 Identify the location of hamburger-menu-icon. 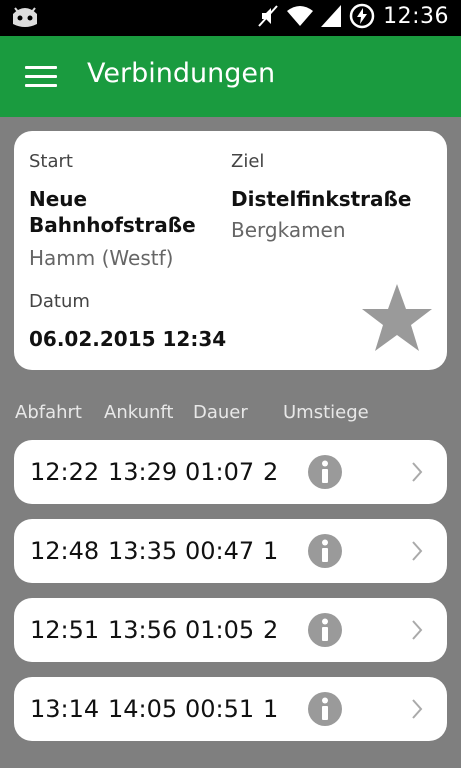
(41, 77).